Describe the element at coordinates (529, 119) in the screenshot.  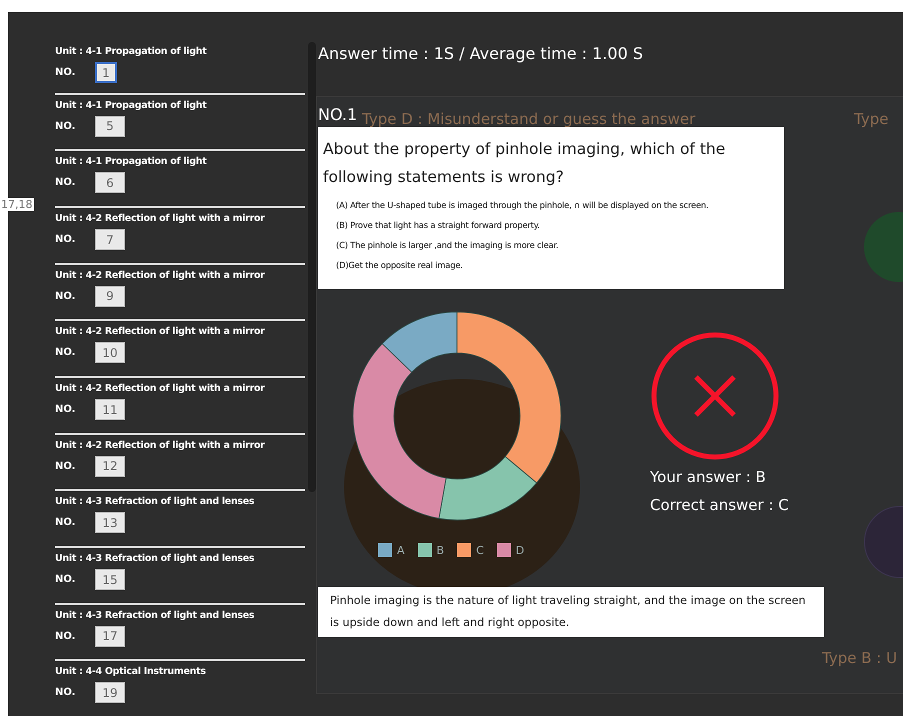
I see `background-text: Type D : Misunderstand or guess the answer` at that location.